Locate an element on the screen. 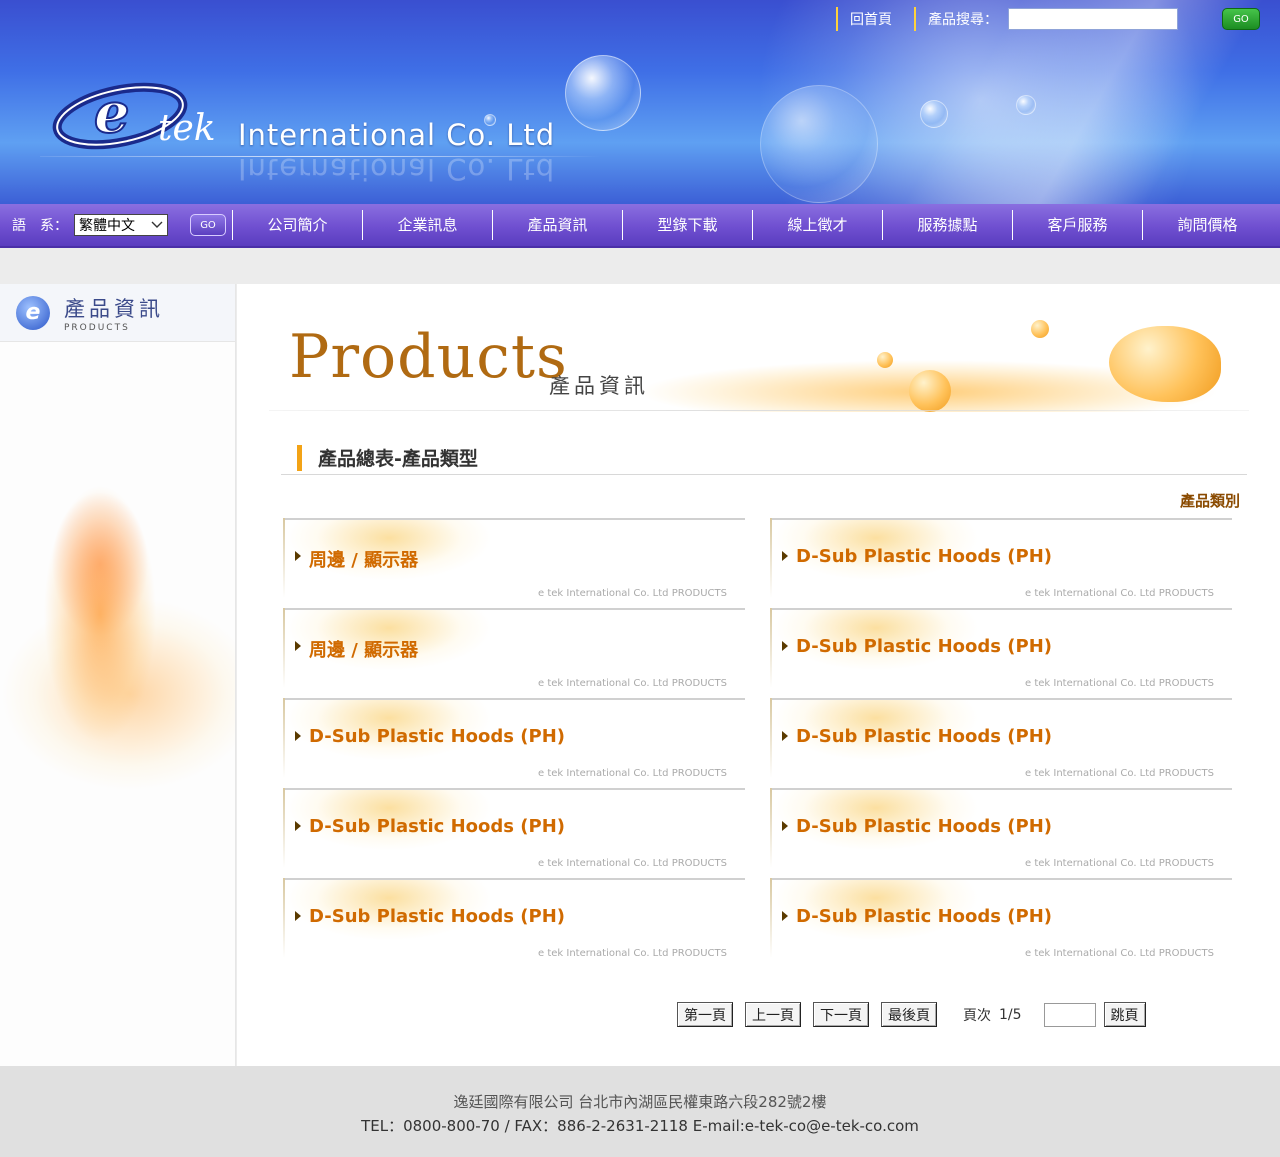  nav-item-catalog: 型錄下載 is located at coordinates (687, 225).